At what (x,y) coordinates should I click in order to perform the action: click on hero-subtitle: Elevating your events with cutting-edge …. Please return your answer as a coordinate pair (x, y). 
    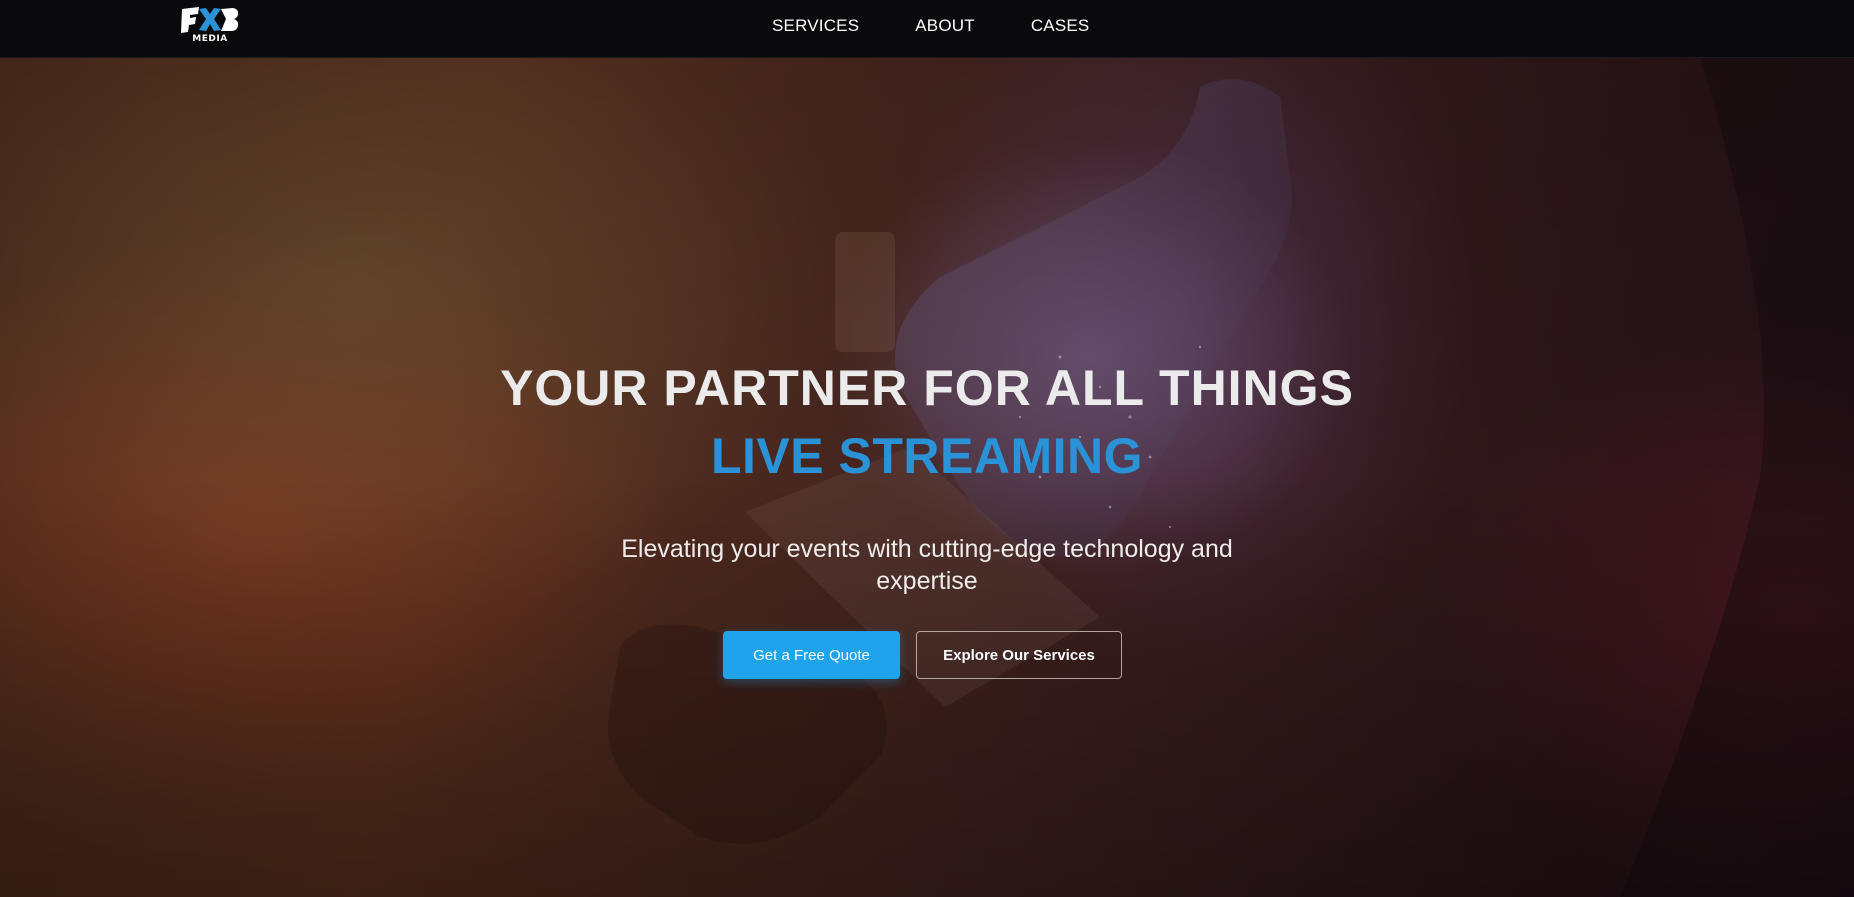
    Looking at the image, I should click on (927, 565).